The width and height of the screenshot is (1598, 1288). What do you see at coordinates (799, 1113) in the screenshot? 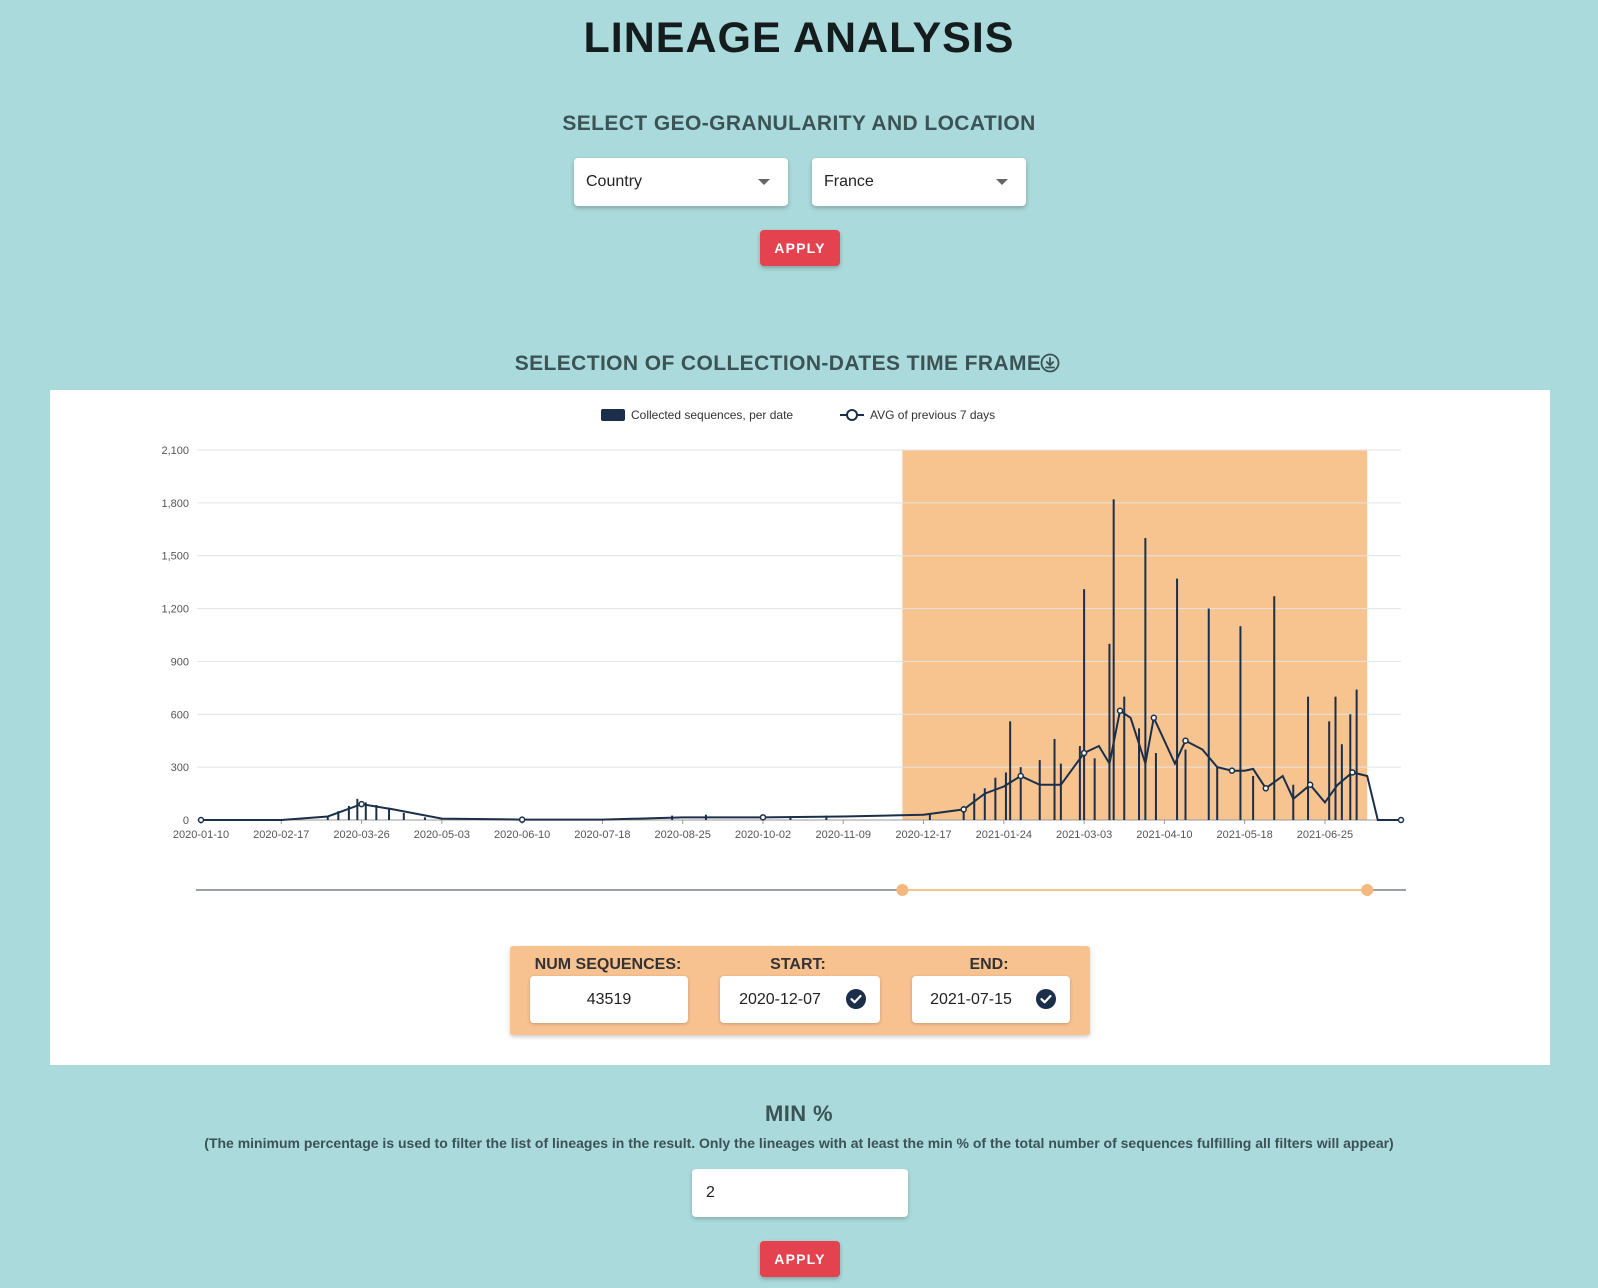
I see `min-percent-title: MIN %` at bounding box center [799, 1113].